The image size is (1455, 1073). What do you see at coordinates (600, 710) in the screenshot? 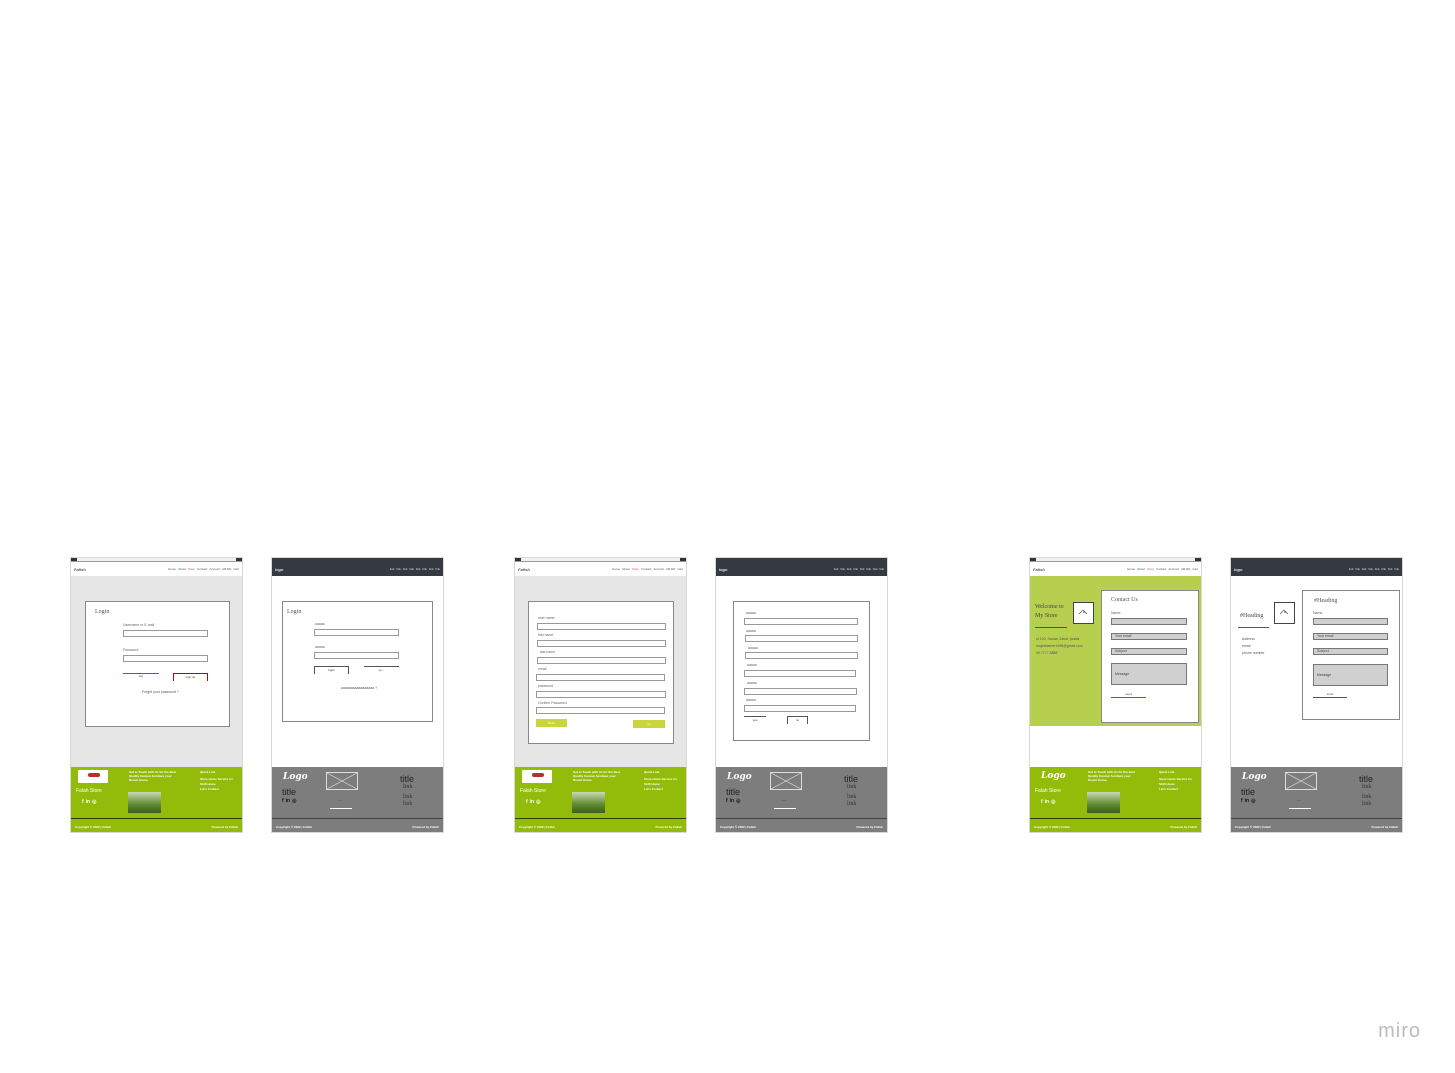
I see `confirm-password-input` at bounding box center [600, 710].